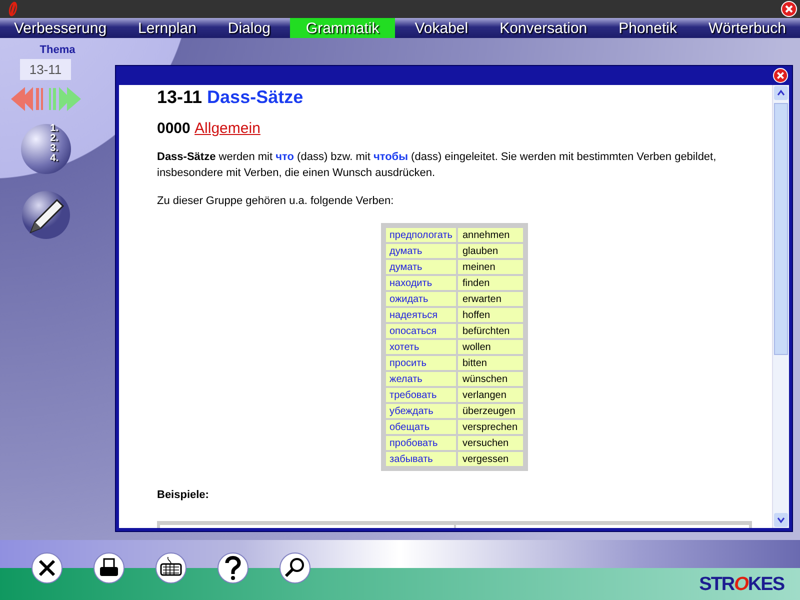  What do you see at coordinates (437, 165) in the screenshot?
I see `intro-paragraph: Dass-Sätze werden mit что (dass) bzw. mit чтобы (dass) eingeleitet. Sie werden mit bestimmten Verben gebildet, insbesondere mit Verben, die einen Wunsch ausdrücken.` at bounding box center [437, 165].